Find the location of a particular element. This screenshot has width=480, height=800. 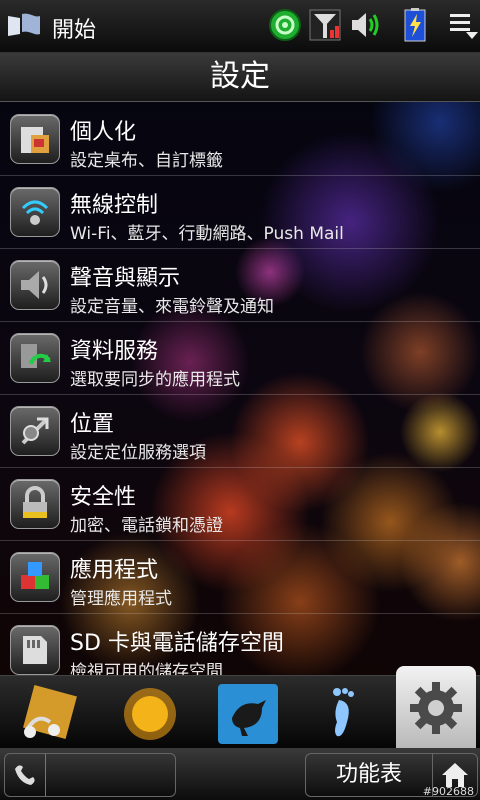

tab-settings is located at coordinates (436, 708).